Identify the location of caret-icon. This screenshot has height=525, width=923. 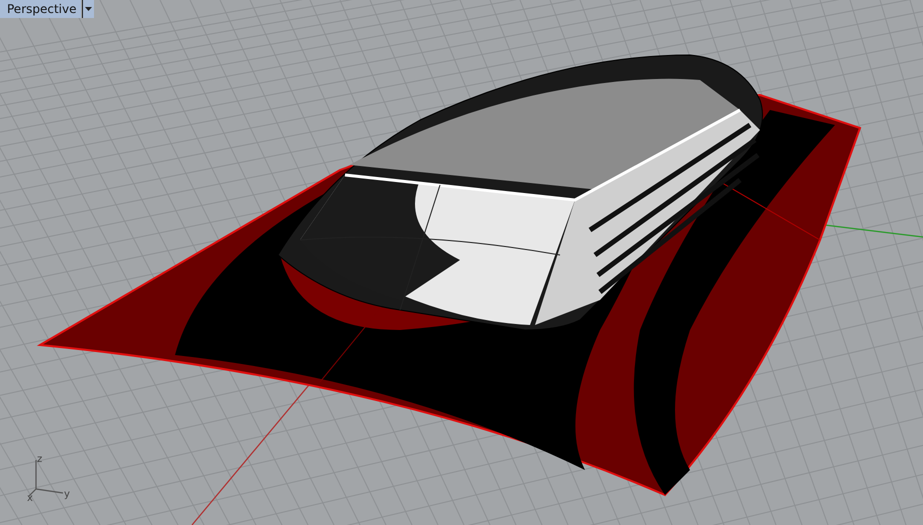
(88, 9).